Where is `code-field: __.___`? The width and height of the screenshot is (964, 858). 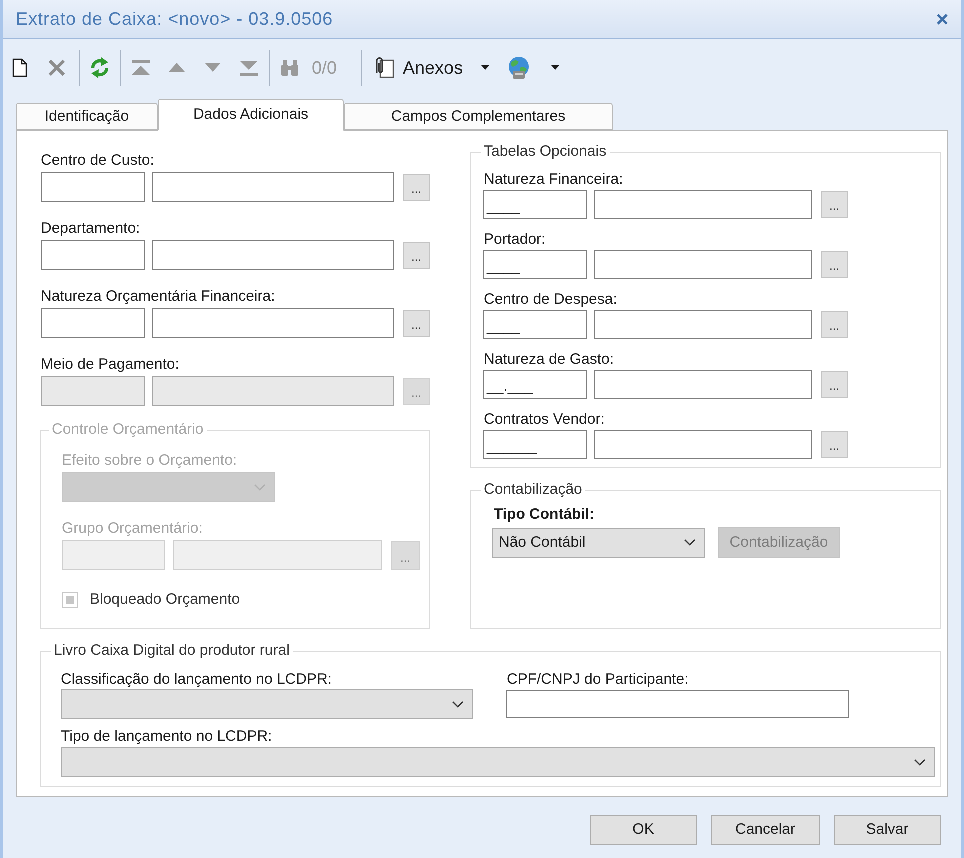
code-field: __.___ is located at coordinates (535, 384).